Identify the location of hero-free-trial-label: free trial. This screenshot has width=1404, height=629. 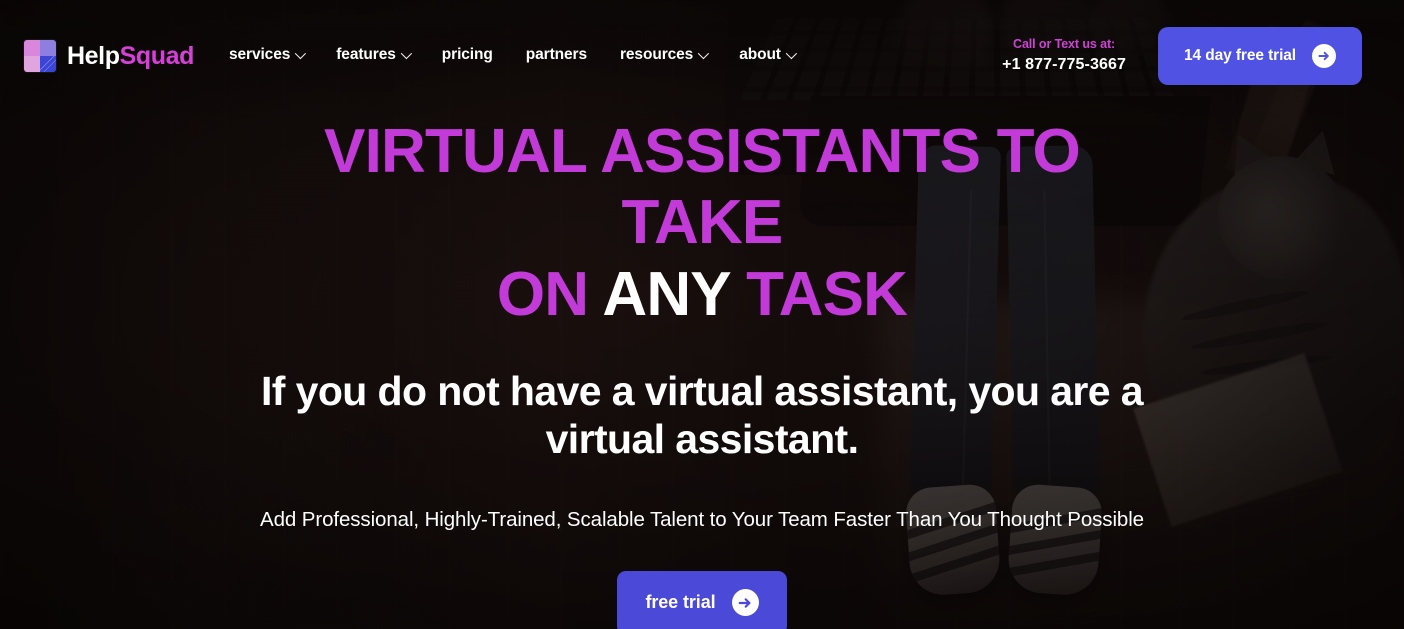
(680, 602).